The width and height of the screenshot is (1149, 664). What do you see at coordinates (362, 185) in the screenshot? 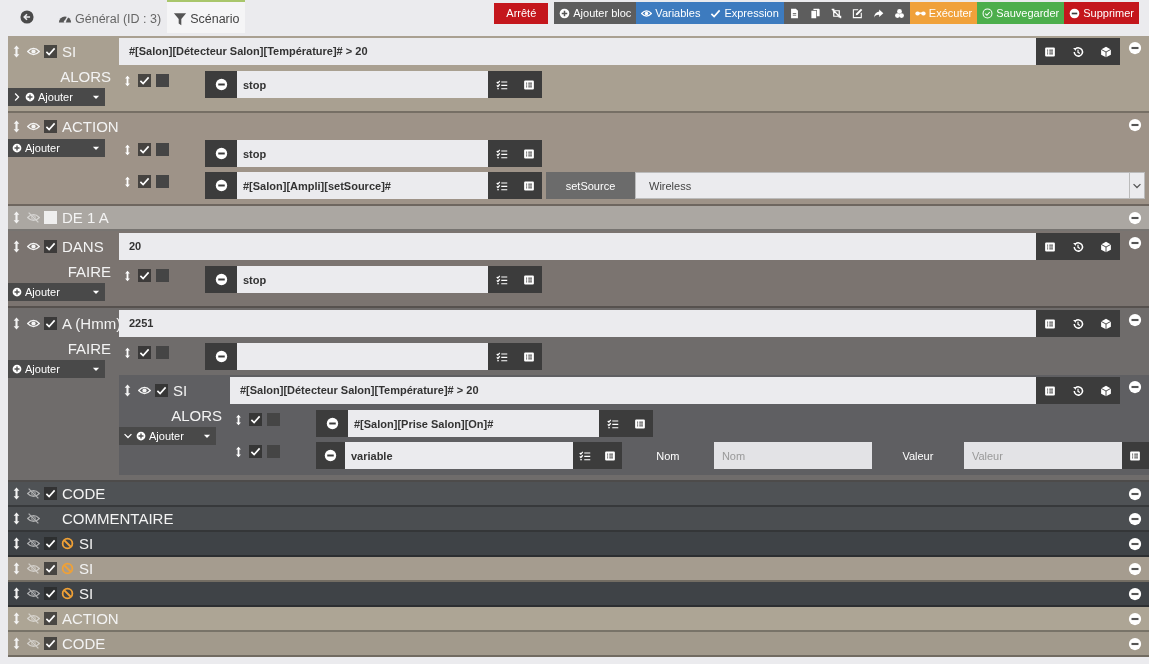
I see `command-field: #[Salon][Ampli][setSource]#` at bounding box center [362, 185].